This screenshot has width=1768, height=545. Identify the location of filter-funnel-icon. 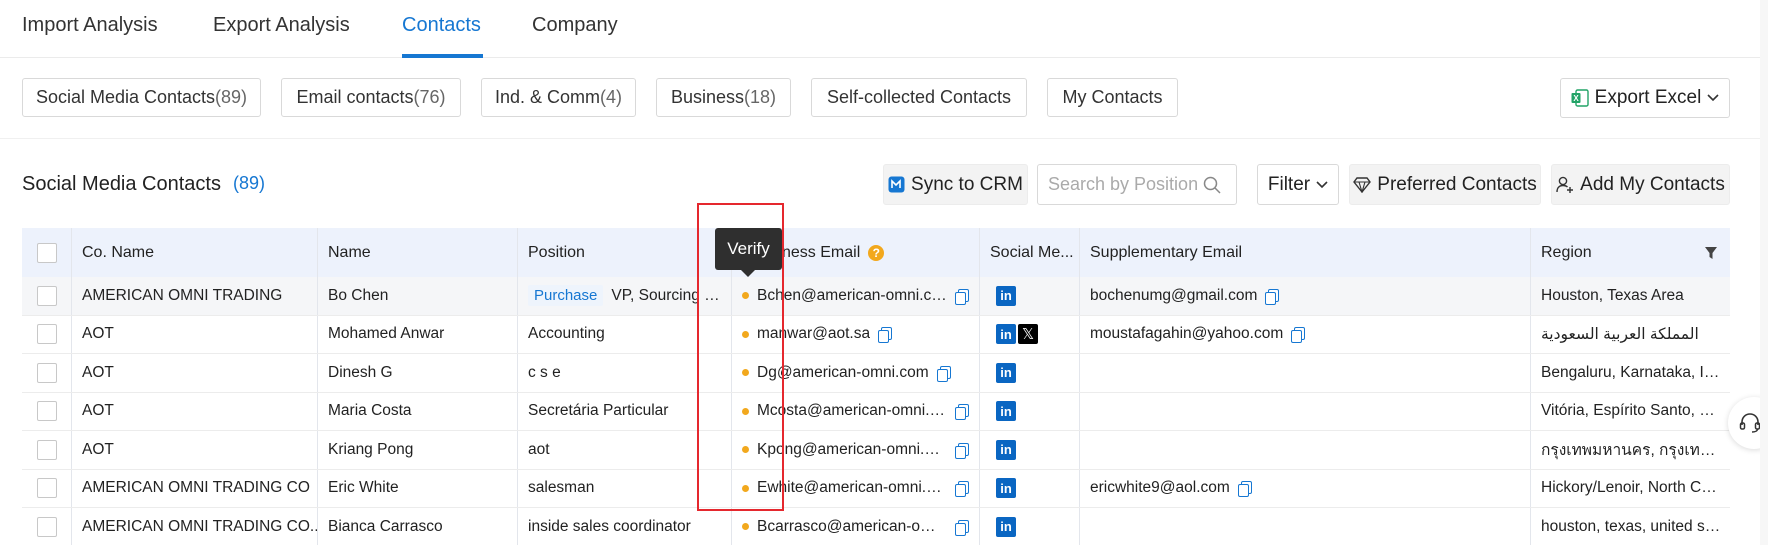
(1711, 253).